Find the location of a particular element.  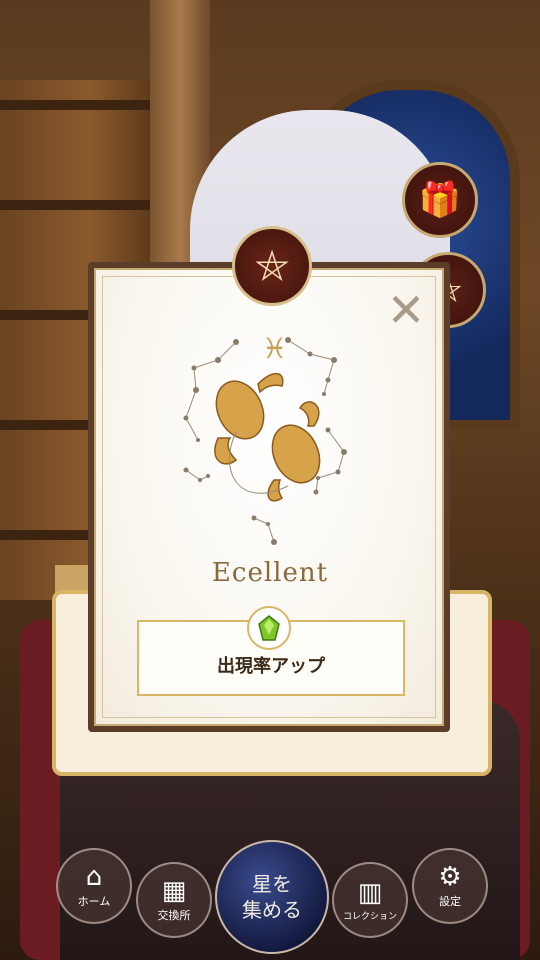

gift-button: 🎁 is located at coordinates (440, 200).